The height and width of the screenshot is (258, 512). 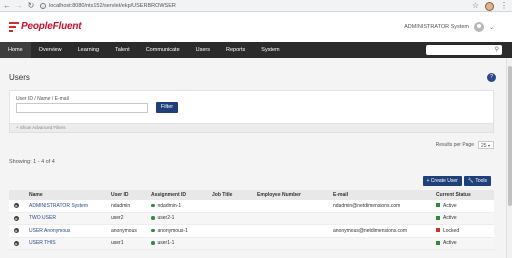 I want to click on page-title: Users, so click(x=19, y=77).